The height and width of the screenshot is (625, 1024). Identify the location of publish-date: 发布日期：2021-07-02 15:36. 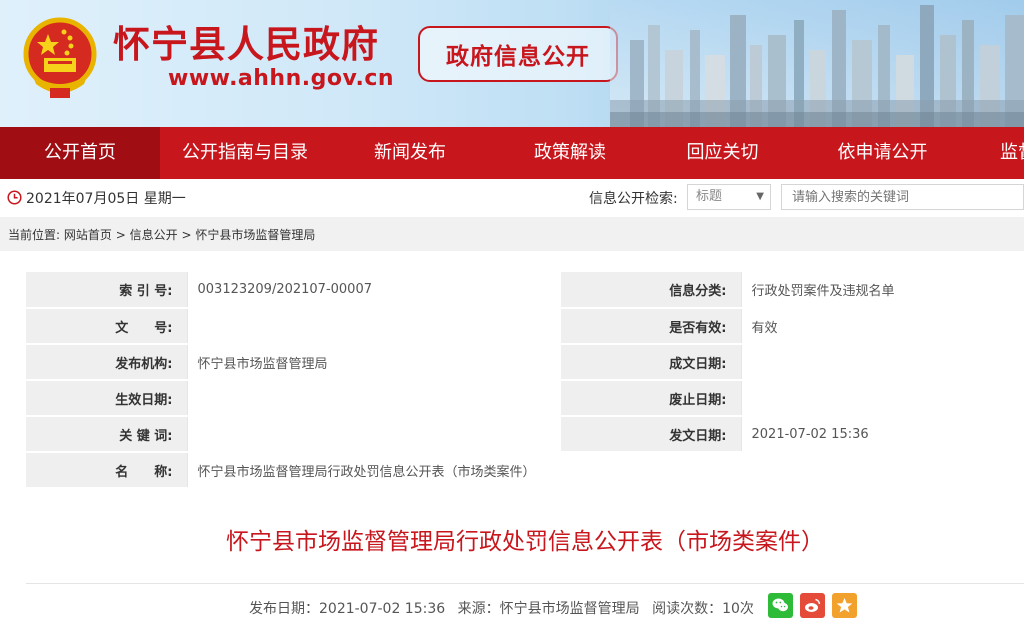
(347, 609).